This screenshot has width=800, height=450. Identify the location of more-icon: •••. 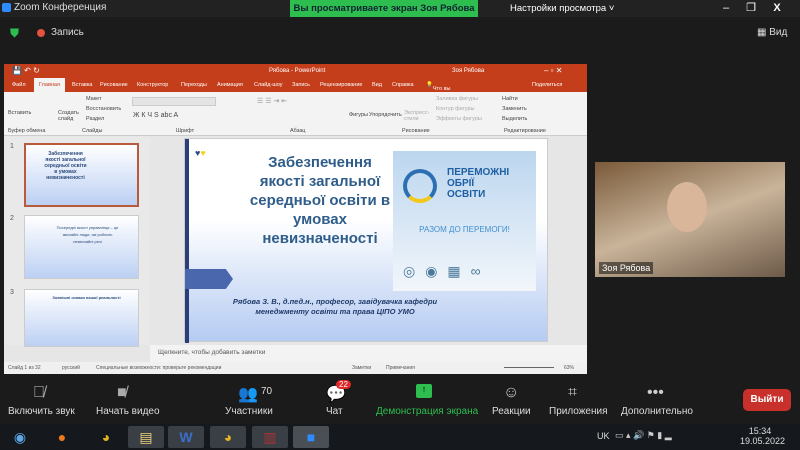
(655, 393).